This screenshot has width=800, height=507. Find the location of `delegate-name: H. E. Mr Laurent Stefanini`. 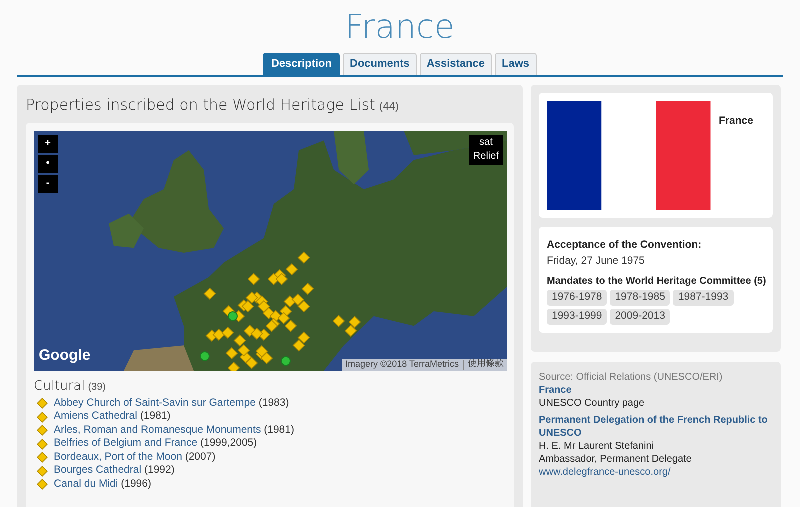

delegate-name: H. E. Mr Laurent Stefanini is located at coordinates (597, 446).